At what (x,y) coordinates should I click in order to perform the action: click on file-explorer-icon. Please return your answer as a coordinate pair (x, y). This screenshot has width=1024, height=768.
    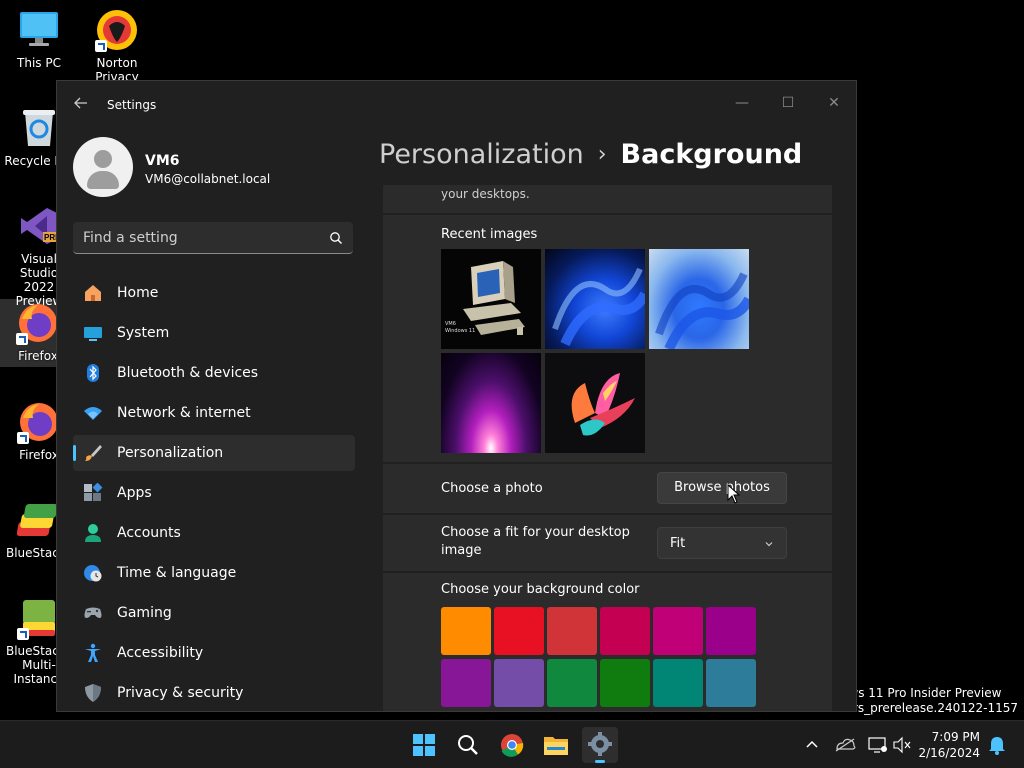
    Looking at the image, I should click on (556, 746).